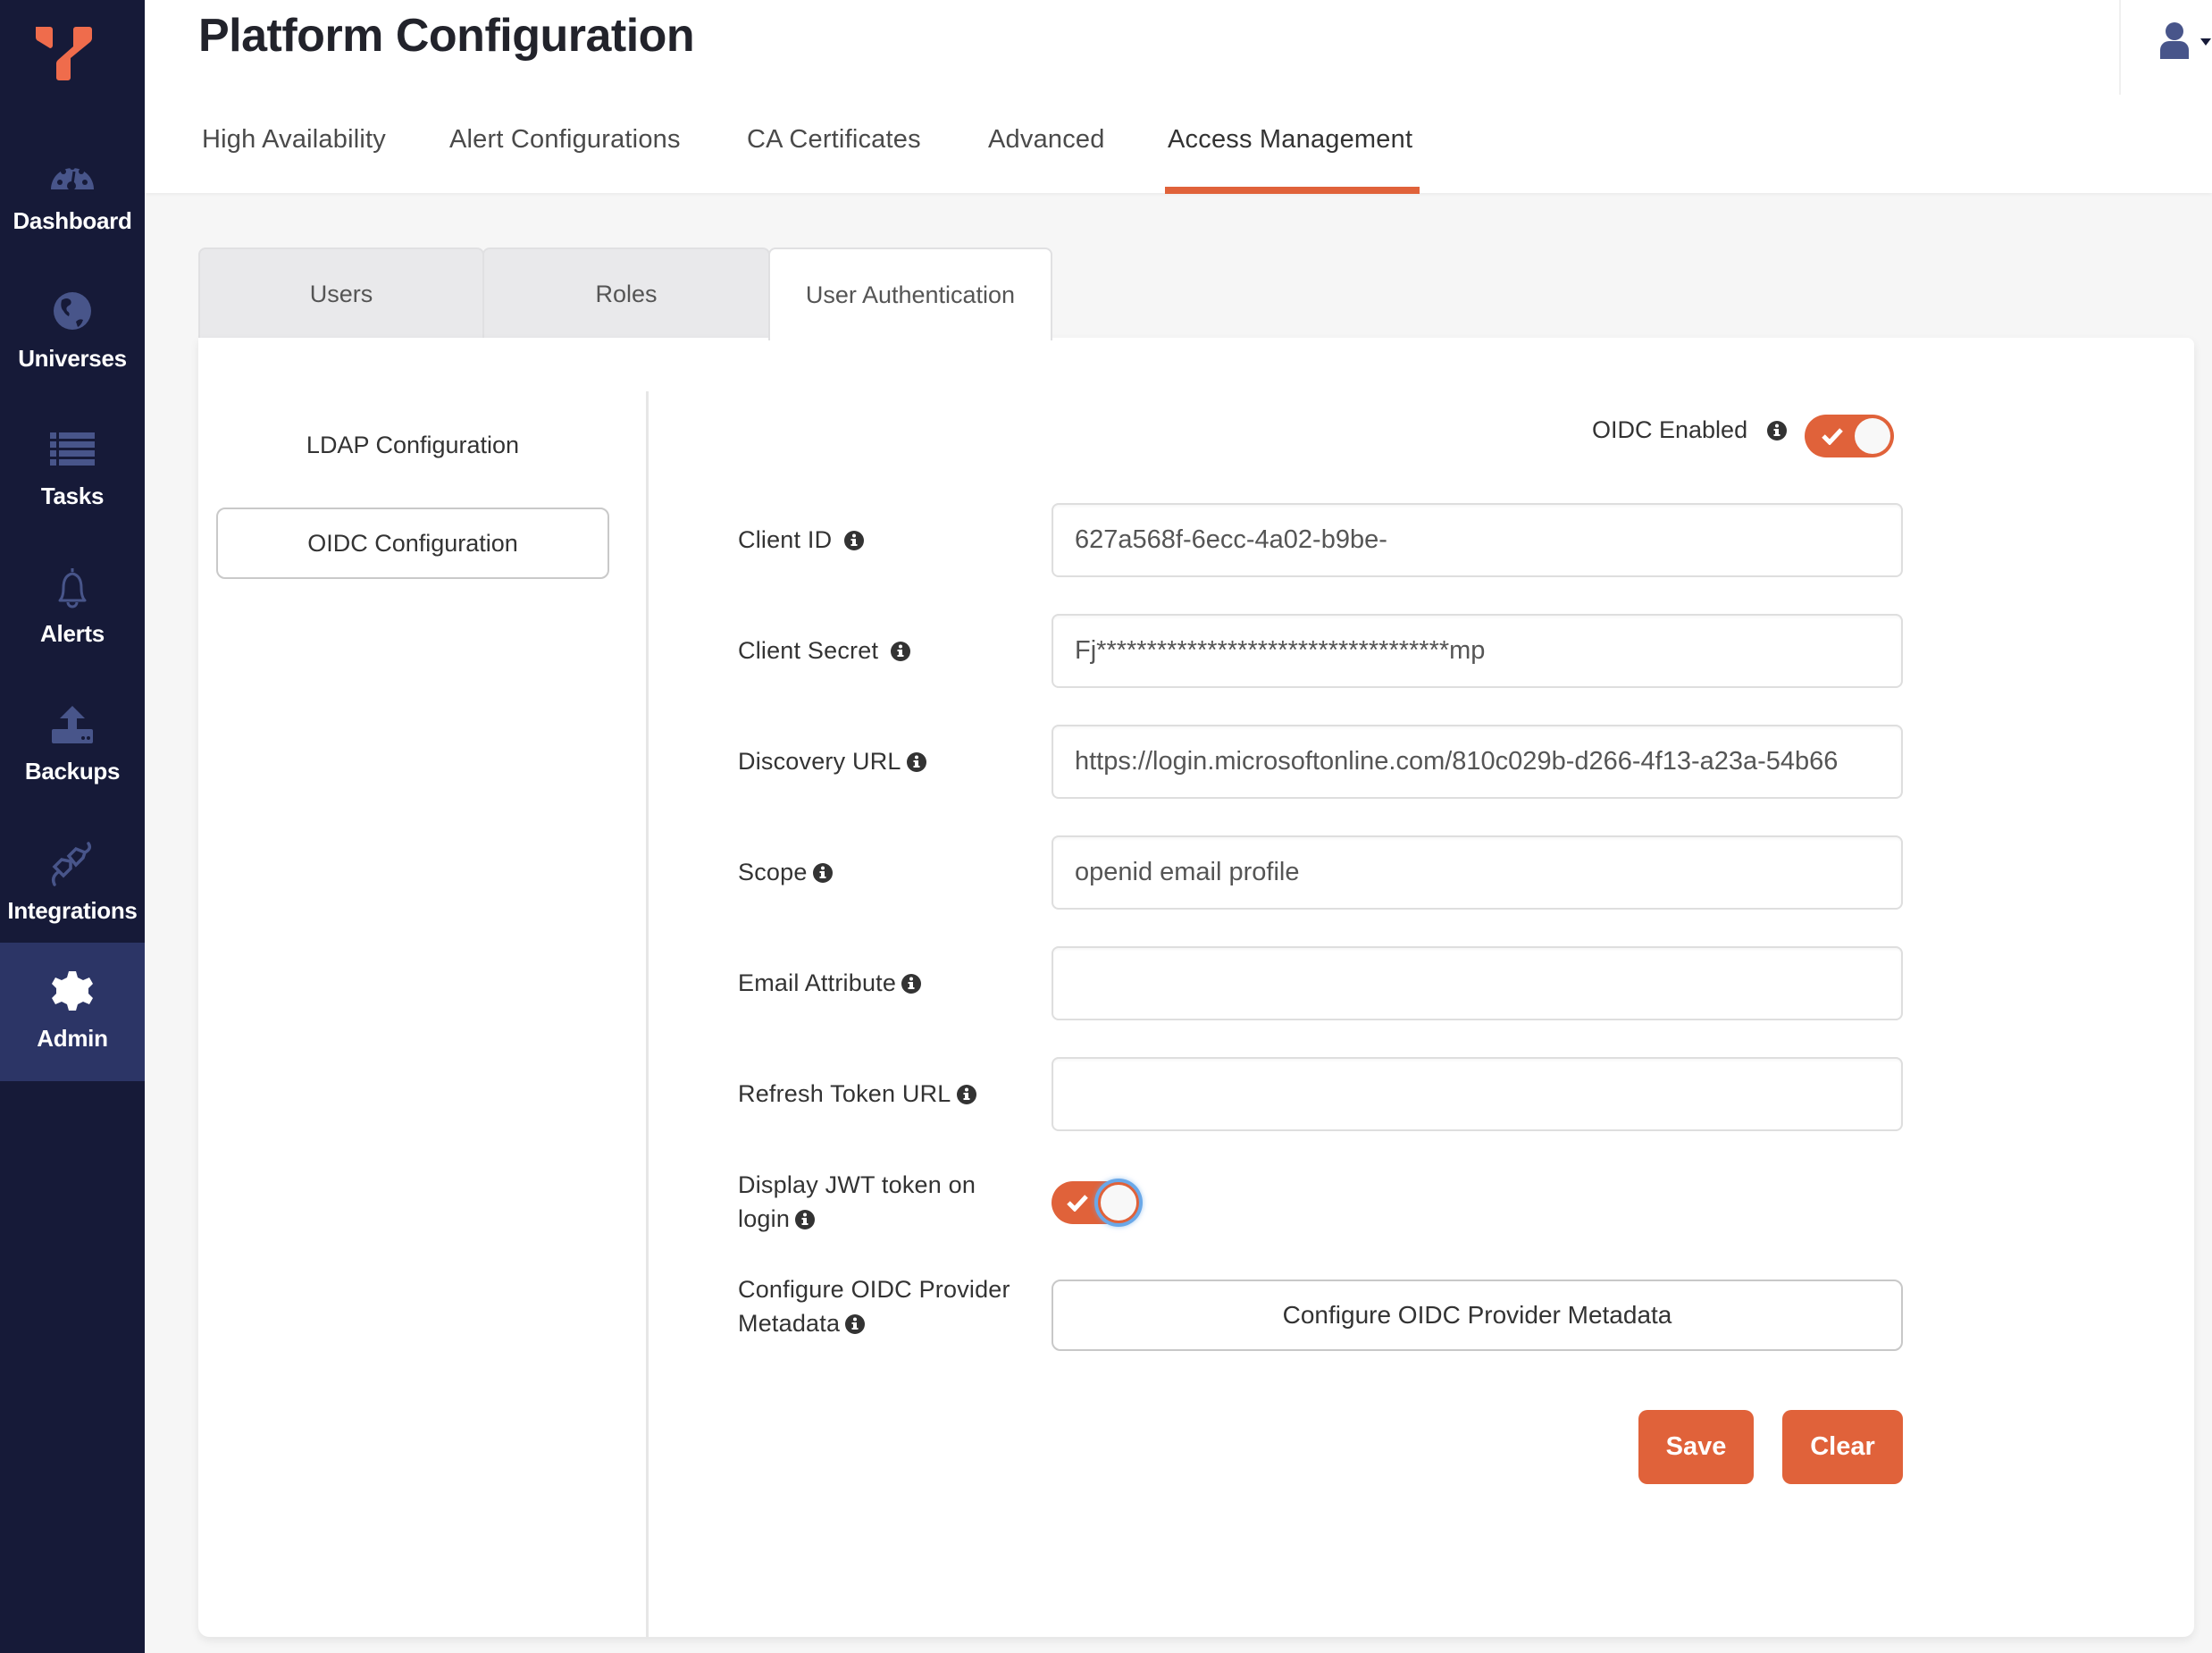  I want to click on sidebar-item-alerts: Alerts, so click(72, 609).